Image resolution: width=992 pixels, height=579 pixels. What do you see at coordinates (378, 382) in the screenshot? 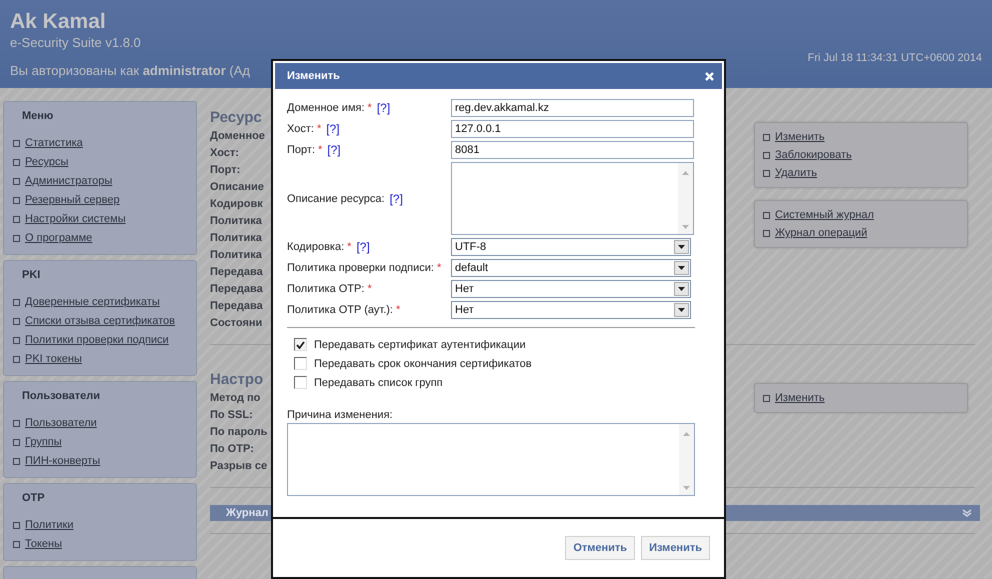
I see `checkbox-label: Передавать список групп` at bounding box center [378, 382].